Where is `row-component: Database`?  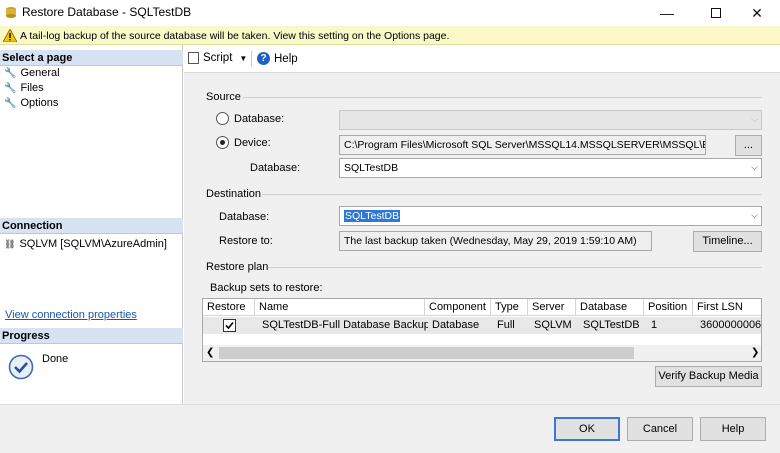
row-component: Database is located at coordinates (456, 325).